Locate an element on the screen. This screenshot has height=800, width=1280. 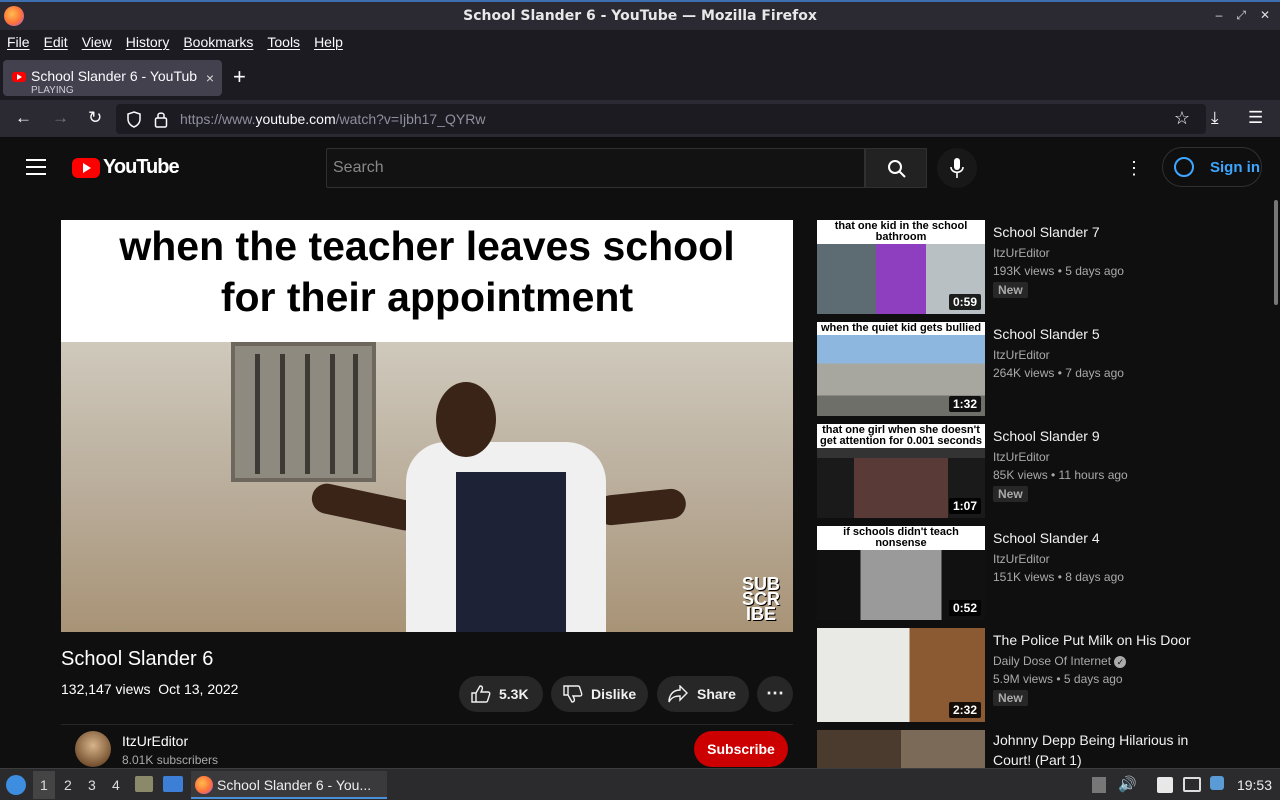
thumbnail-image is located at coordinates (901, 749).